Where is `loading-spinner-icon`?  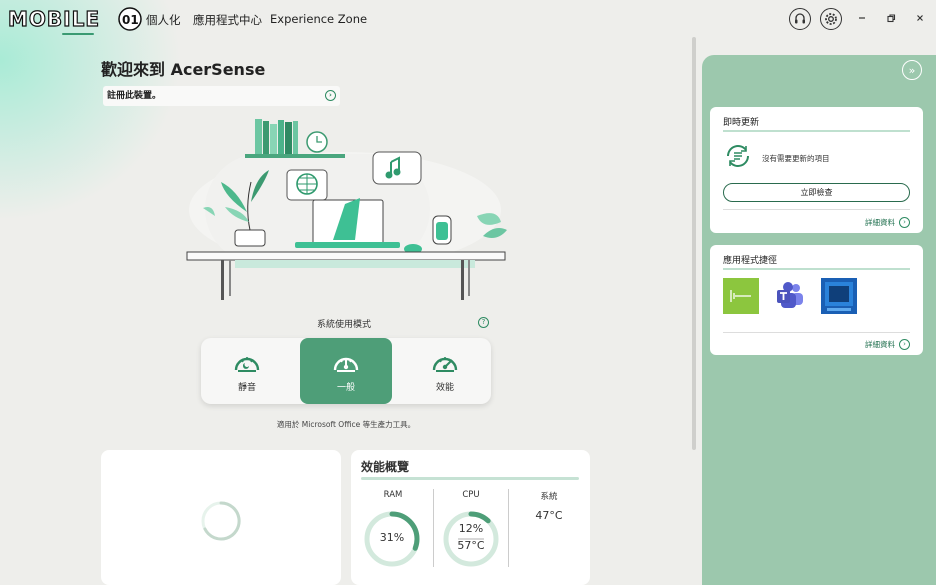
loading-spinner-icon is located at coordinates (221, 521).